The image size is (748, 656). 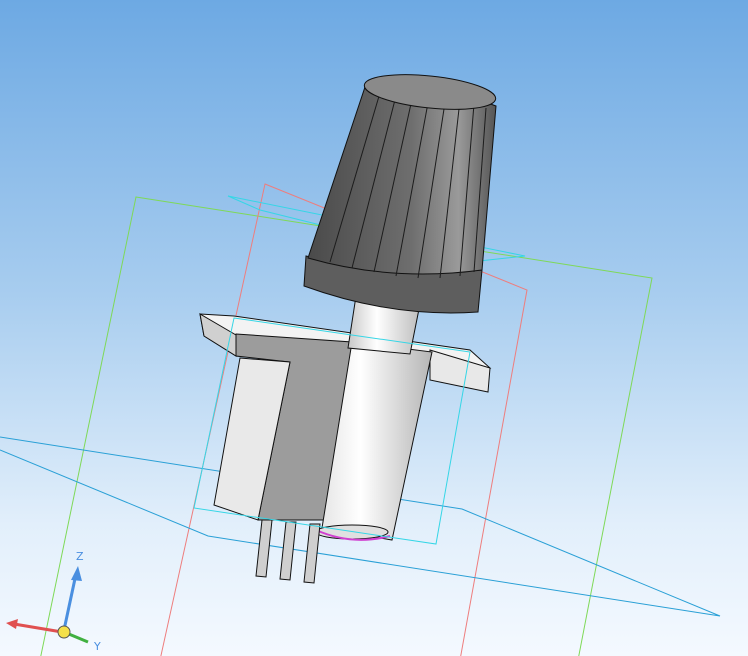 I want to click on x-axis-arrow, so click(x=38, y=628).